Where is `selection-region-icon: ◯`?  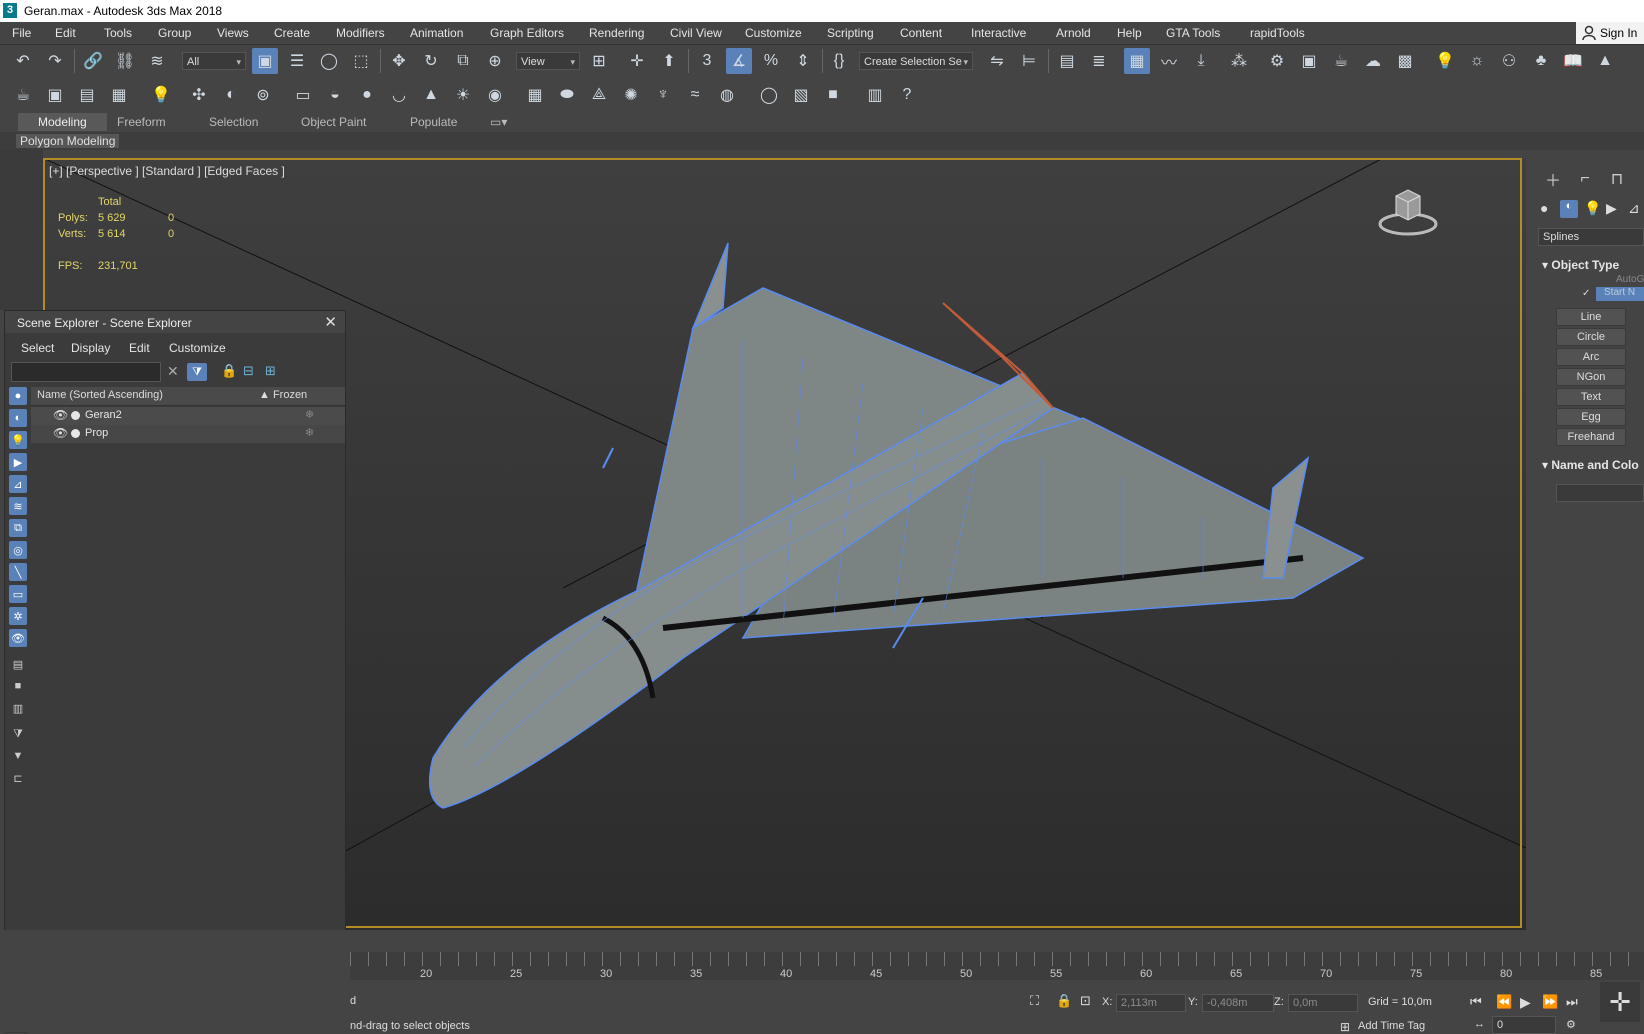
selection-region-icon: ◯ is located at coordinates (329, 61).